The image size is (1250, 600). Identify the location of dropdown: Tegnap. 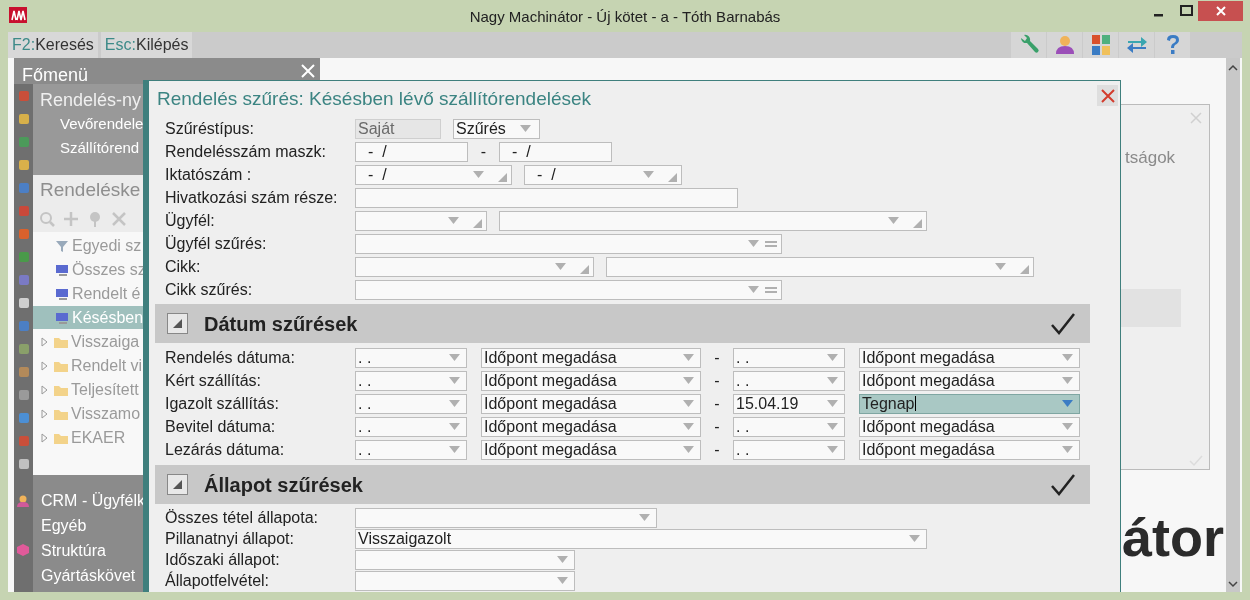
(969, 403).